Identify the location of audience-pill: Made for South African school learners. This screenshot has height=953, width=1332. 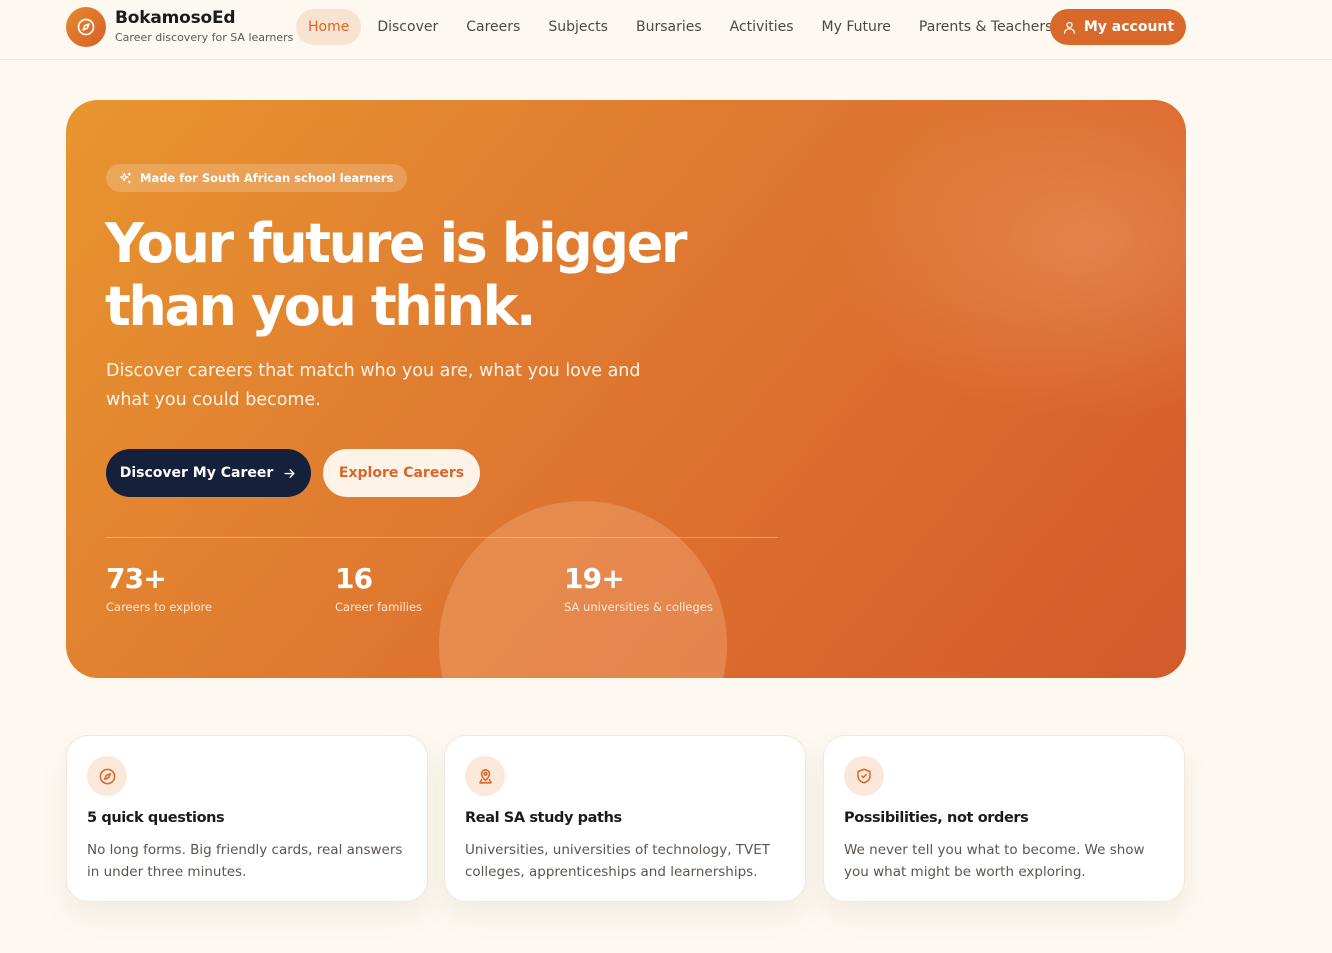
(257, 178).